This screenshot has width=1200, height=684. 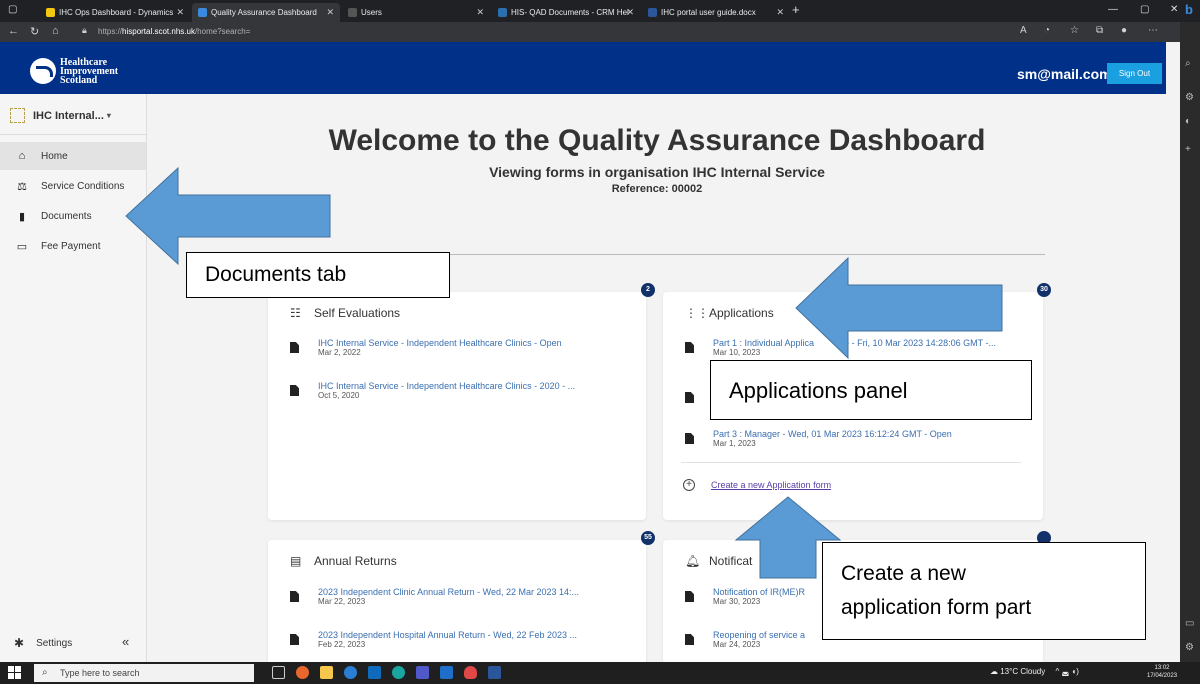 I want to click on lock-icon: 🔒︎, so click(x=84, y=30).